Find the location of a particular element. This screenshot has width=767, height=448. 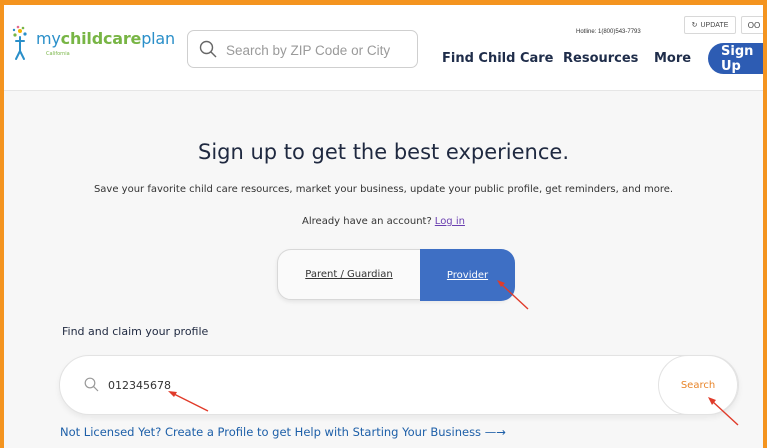

account-prompt: Already have an account? Log in is located at coordinates (383, 221).